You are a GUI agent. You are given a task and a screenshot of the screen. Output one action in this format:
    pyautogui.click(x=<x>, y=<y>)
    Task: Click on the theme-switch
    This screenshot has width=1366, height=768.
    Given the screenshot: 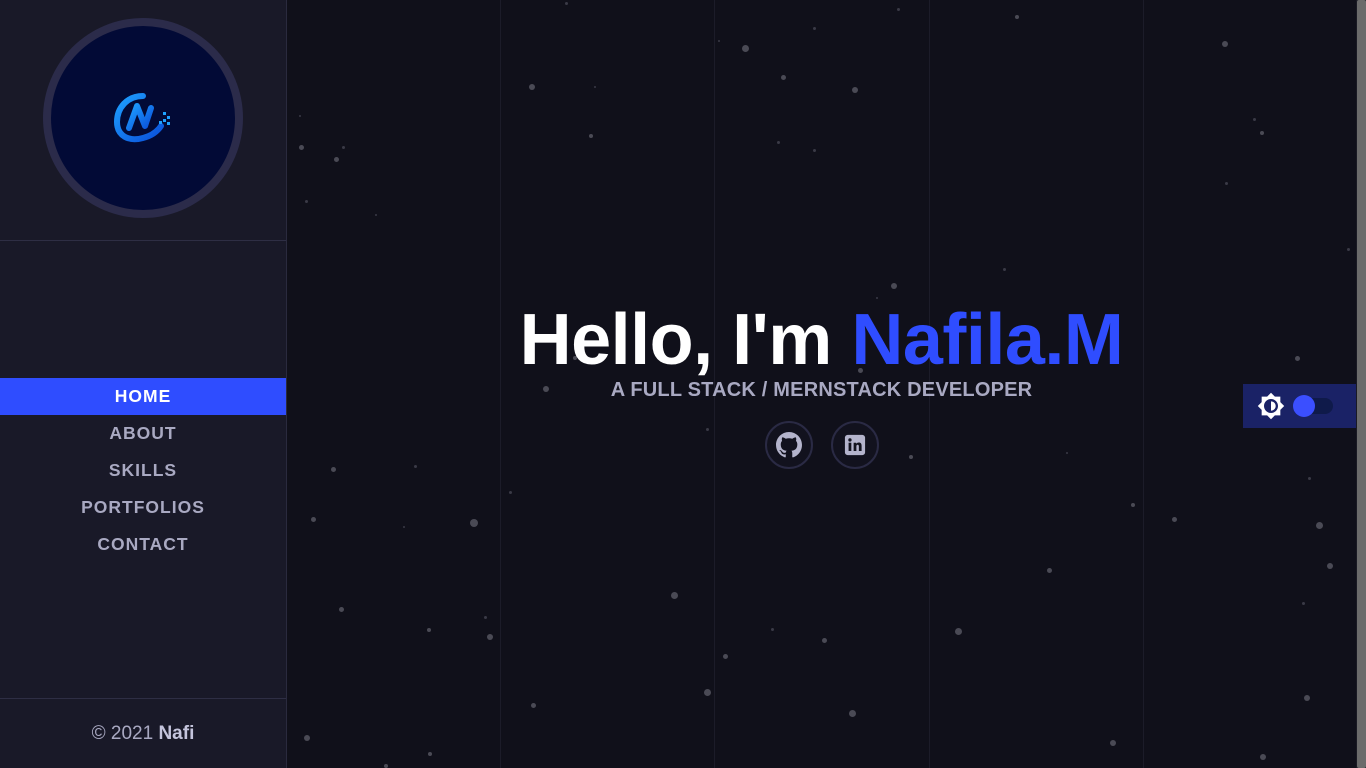 What is the action you would take?
    pyautogui.click(x=1313, y=406)
    